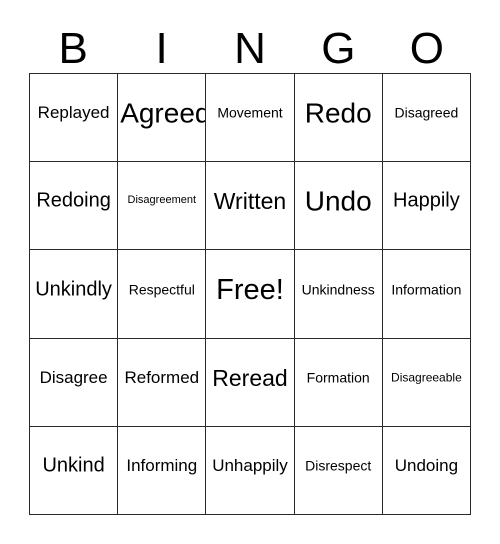 The width and height of the screenshot is (500, 544). Describe the element at coordinates (426, 200) in the screenshot. I see `bingo-cell-label: Happily` at that location.